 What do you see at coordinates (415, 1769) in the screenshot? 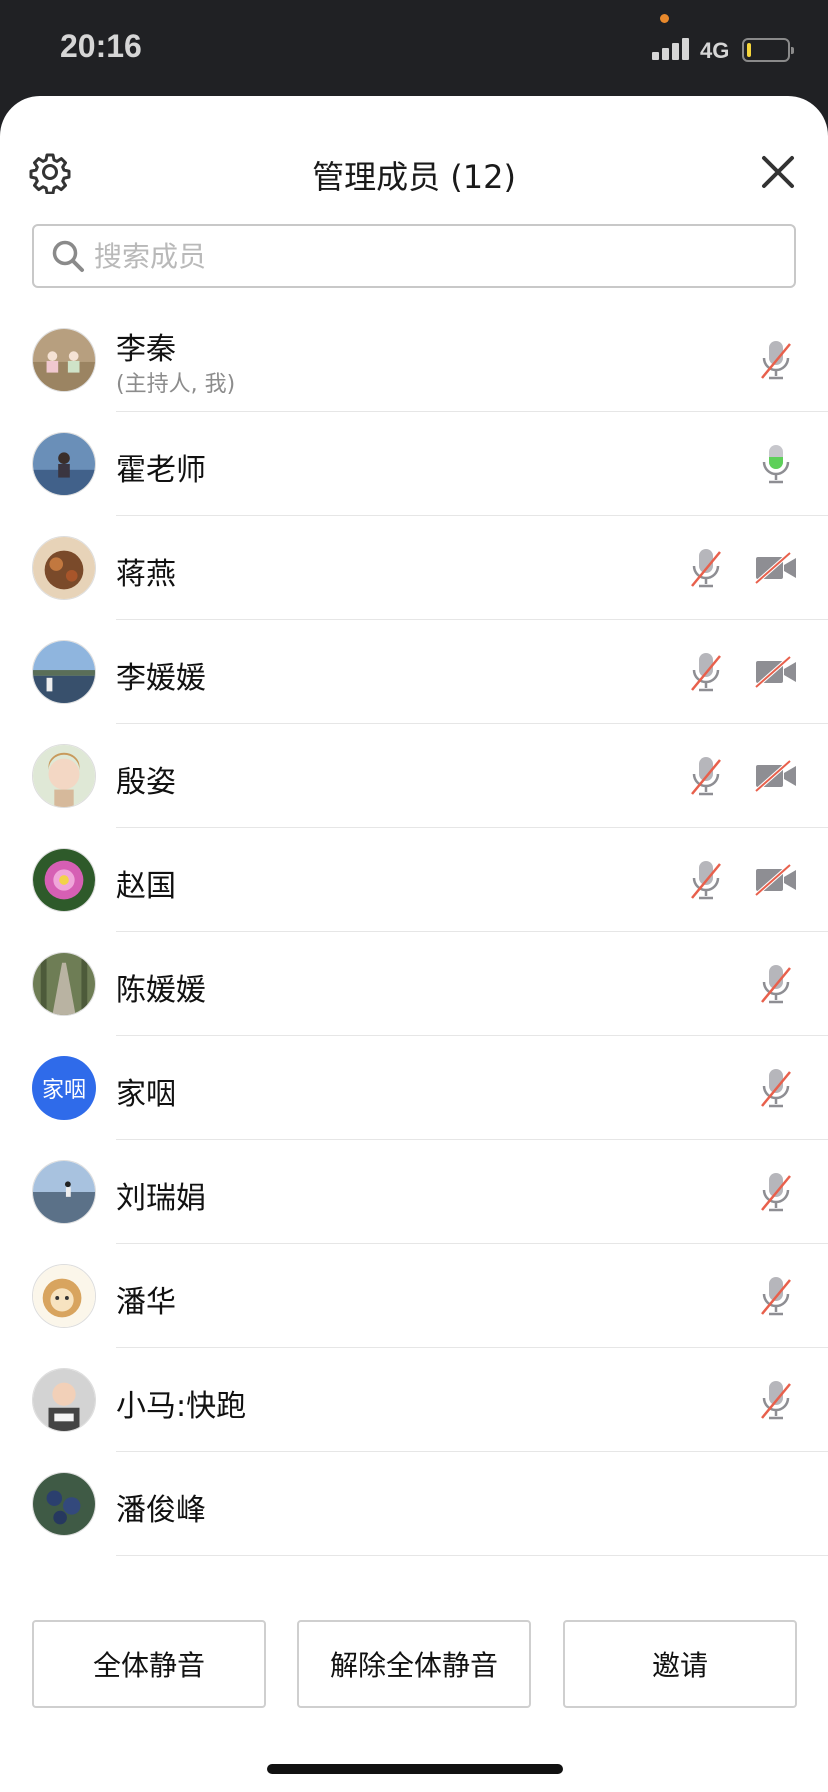
I see `home-indicator` at bounding box center [415, 1769].